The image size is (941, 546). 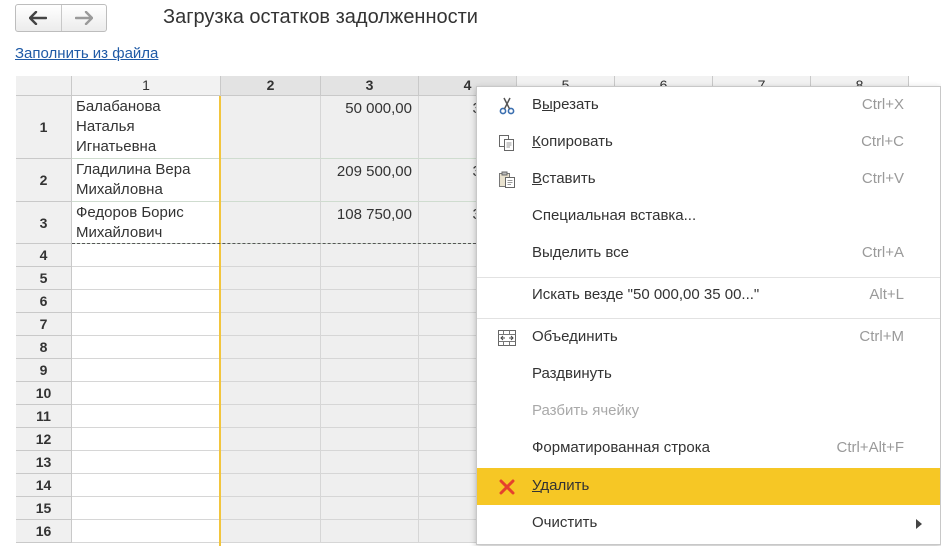 I want to click on column-marker, so click(x=220, y=321).